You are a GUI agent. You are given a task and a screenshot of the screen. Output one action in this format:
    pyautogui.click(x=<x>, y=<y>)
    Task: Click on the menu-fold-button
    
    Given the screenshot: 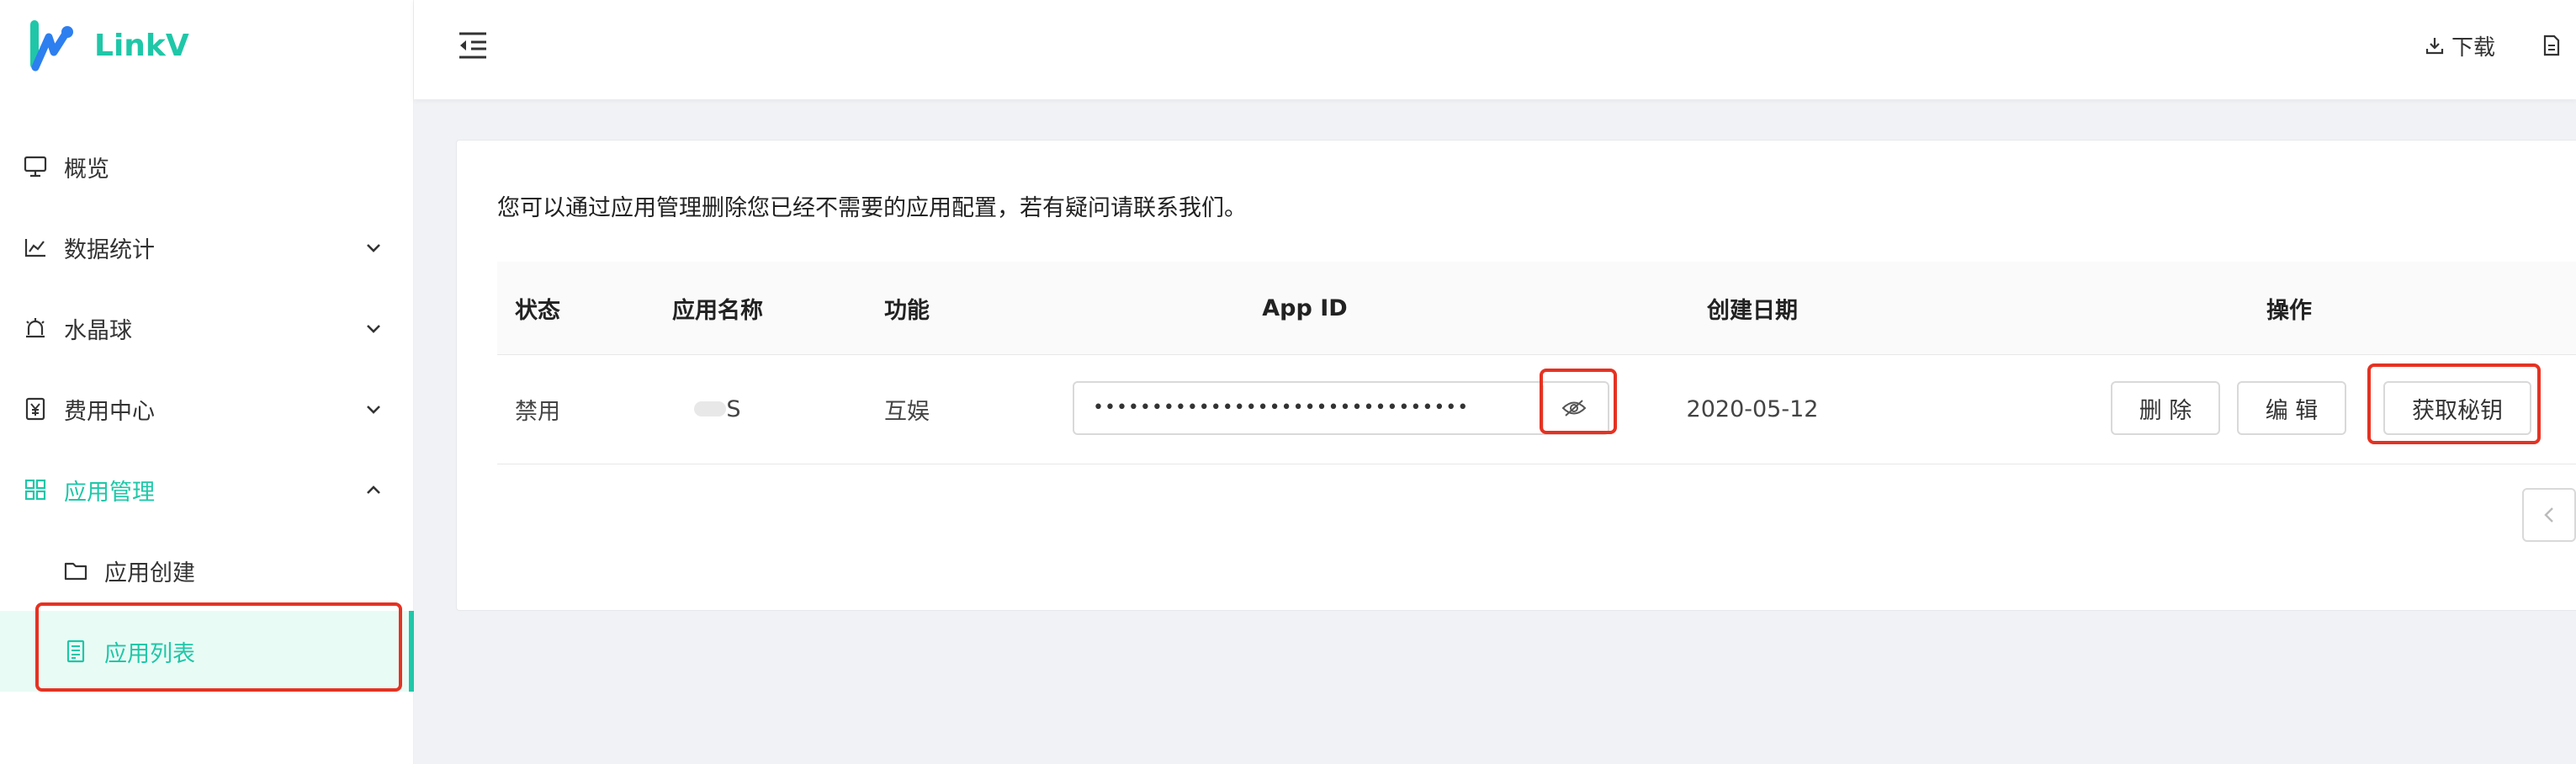 What is the action you would take?
    pyautogui.click(x=472, y=45)
    